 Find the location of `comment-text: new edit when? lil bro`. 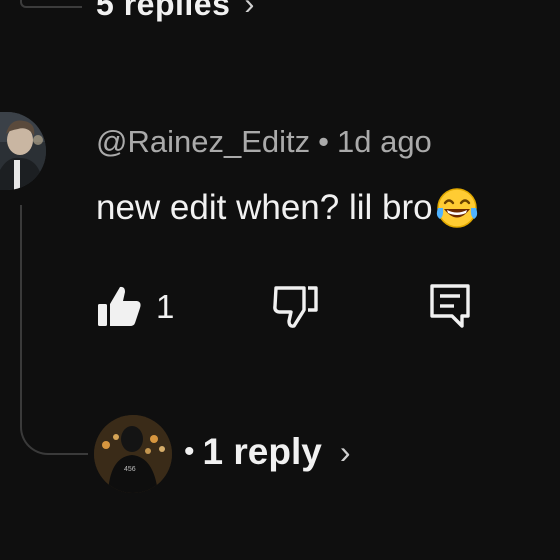

comment-text: new edit when? lil bro is located at coordinates (287, 208).